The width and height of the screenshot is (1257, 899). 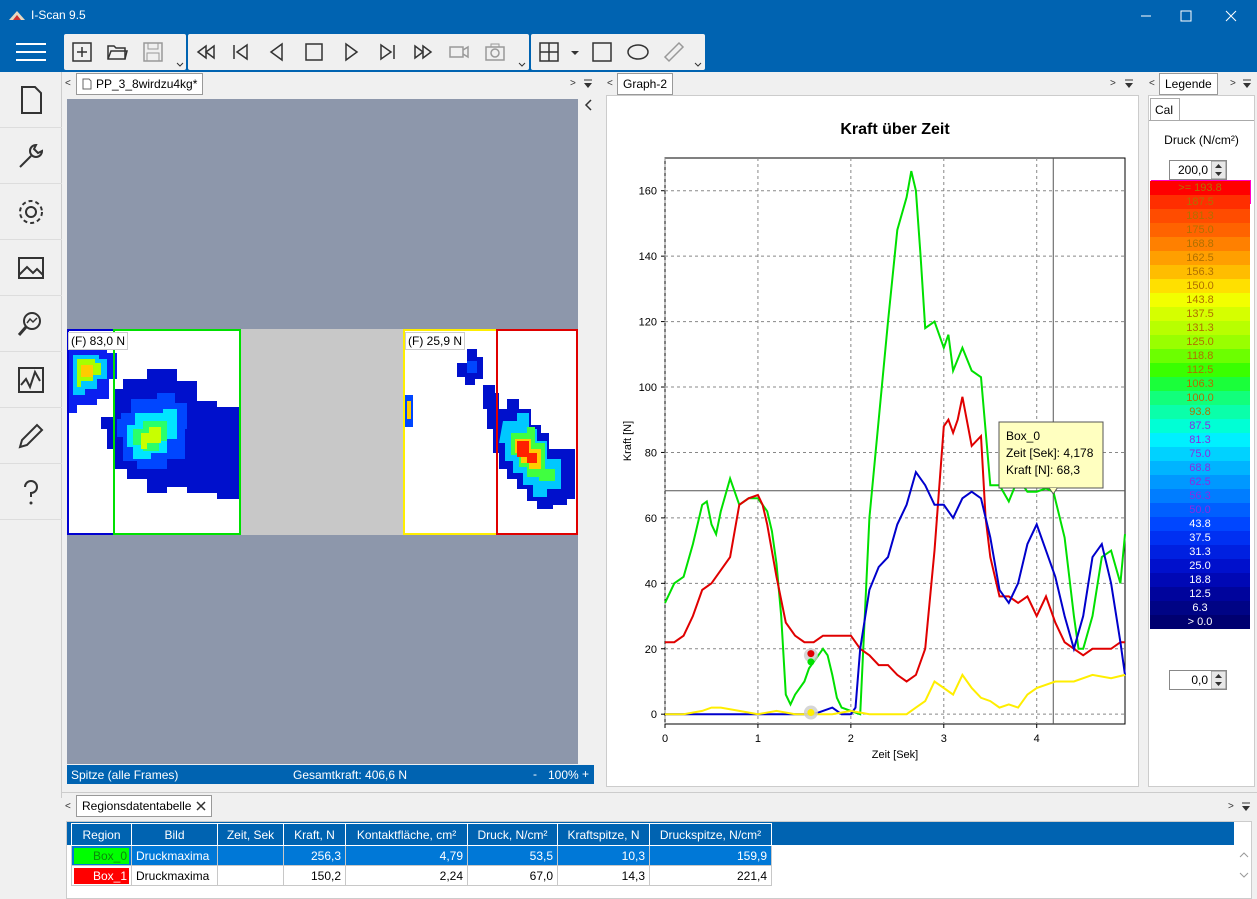 I want to click on play-button, so click(x=351, y=52).